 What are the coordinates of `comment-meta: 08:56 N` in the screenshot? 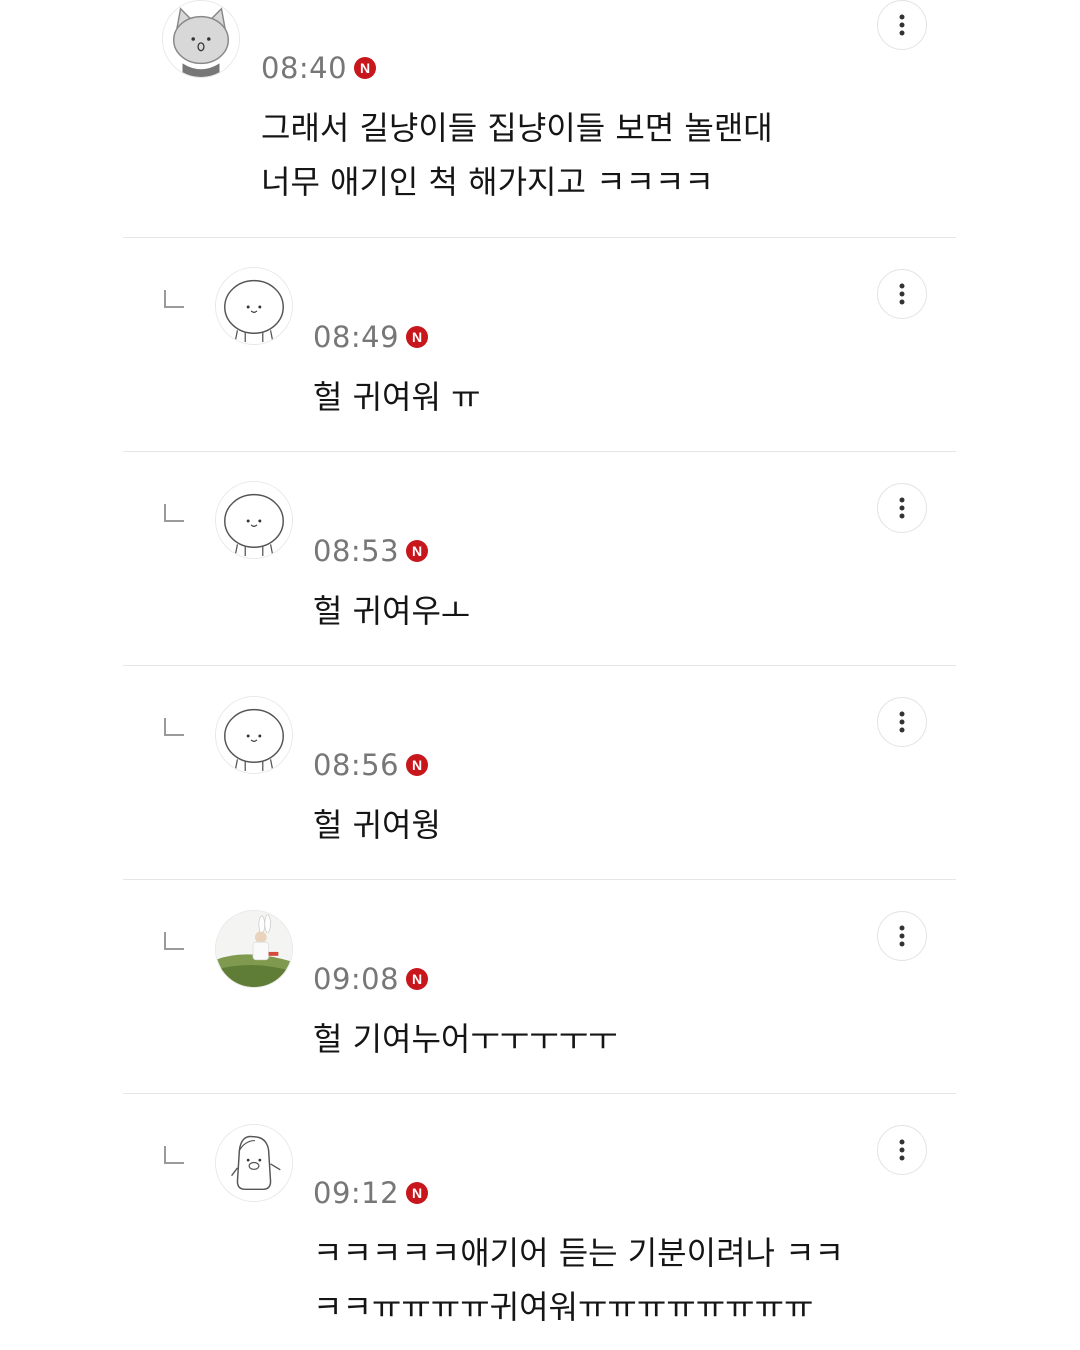 It's located at (371, 765).